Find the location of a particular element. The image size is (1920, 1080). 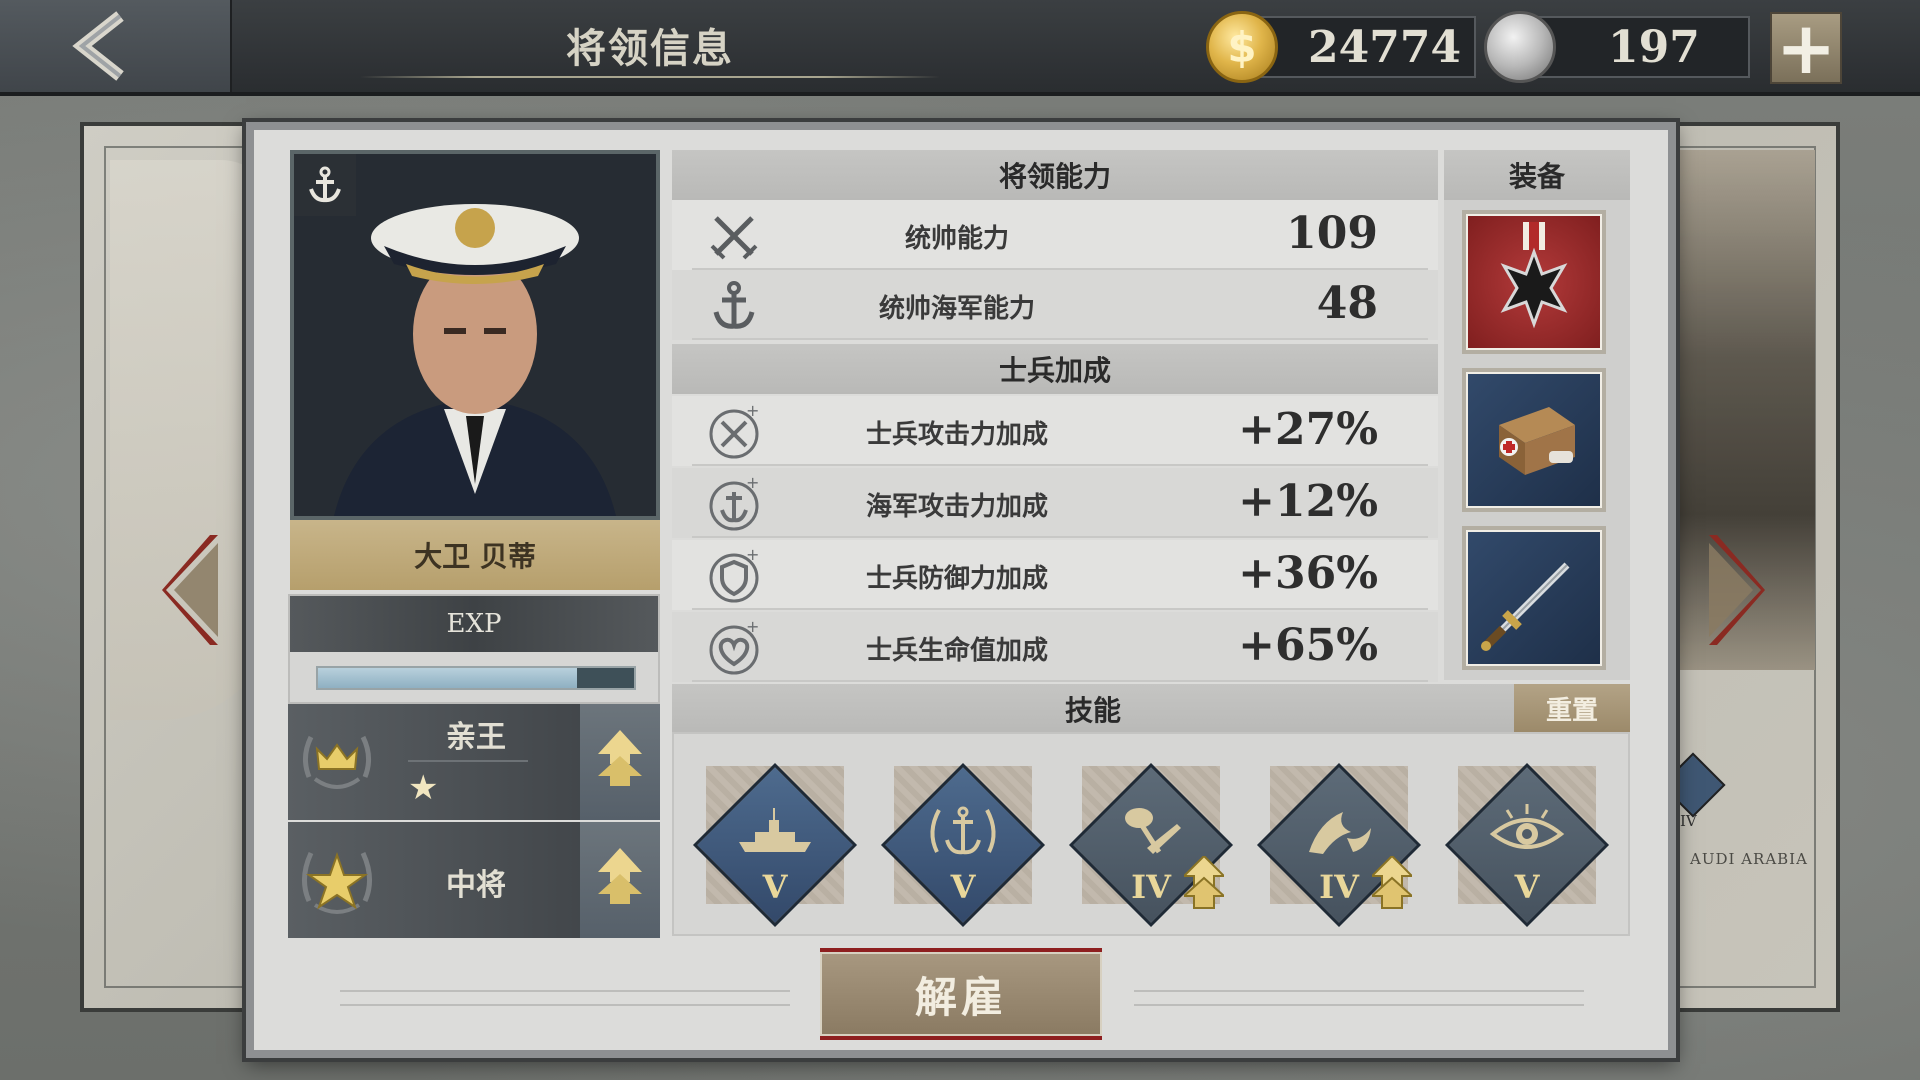

crossed-swords-icon is located at coordinates (734, 236).